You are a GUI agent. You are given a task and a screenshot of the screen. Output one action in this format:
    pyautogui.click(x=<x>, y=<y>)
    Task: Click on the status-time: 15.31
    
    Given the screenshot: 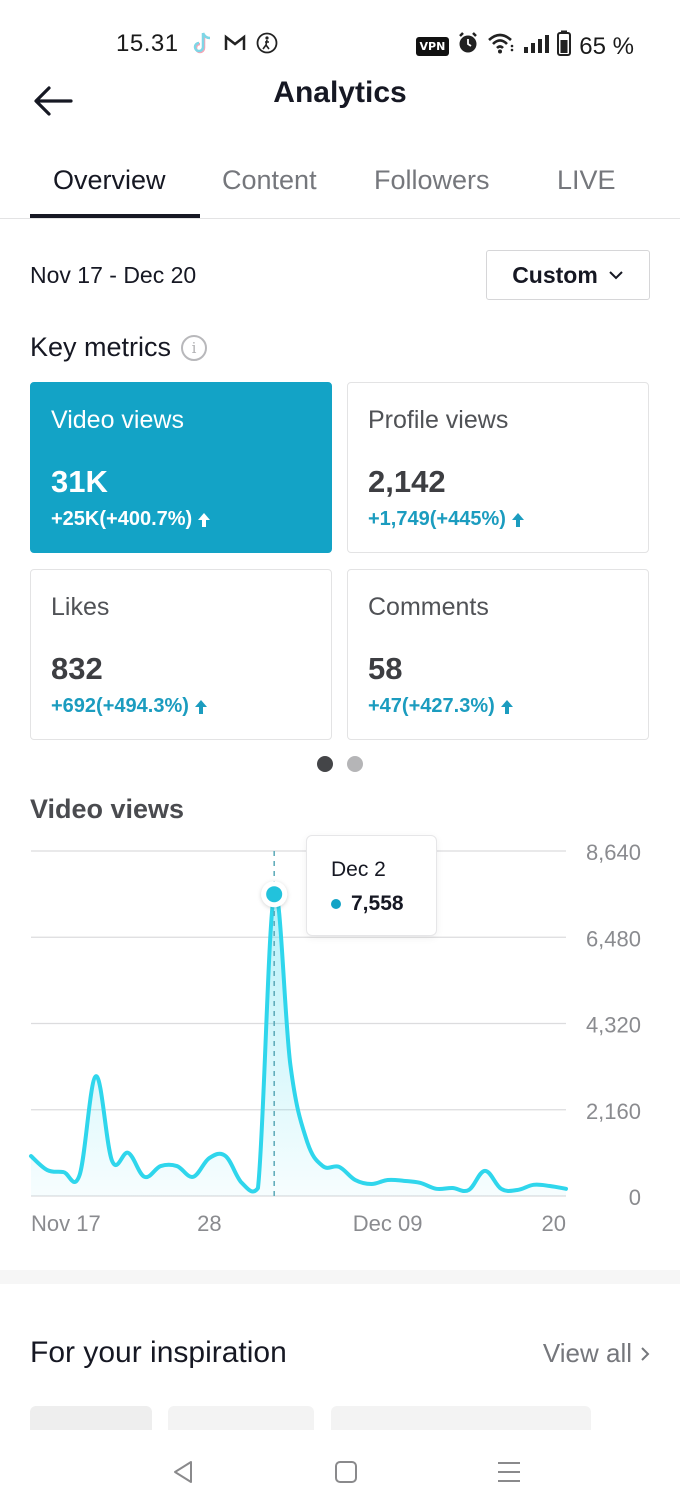 What is the action you would take?
    pyautogui.click(x=147, y=43)
    